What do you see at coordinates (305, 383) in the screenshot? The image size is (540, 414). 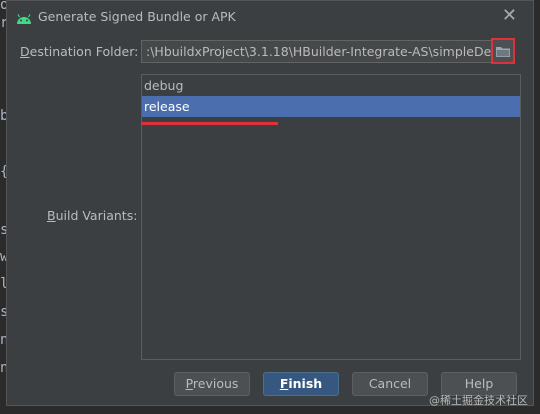 I see `finish-label: inish` at bounding box center [305, 383].